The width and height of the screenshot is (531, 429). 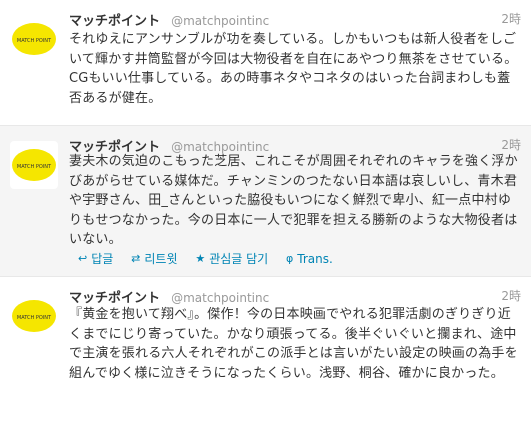 I want to click on translate-icon: φ, so click(x=290, y=258).